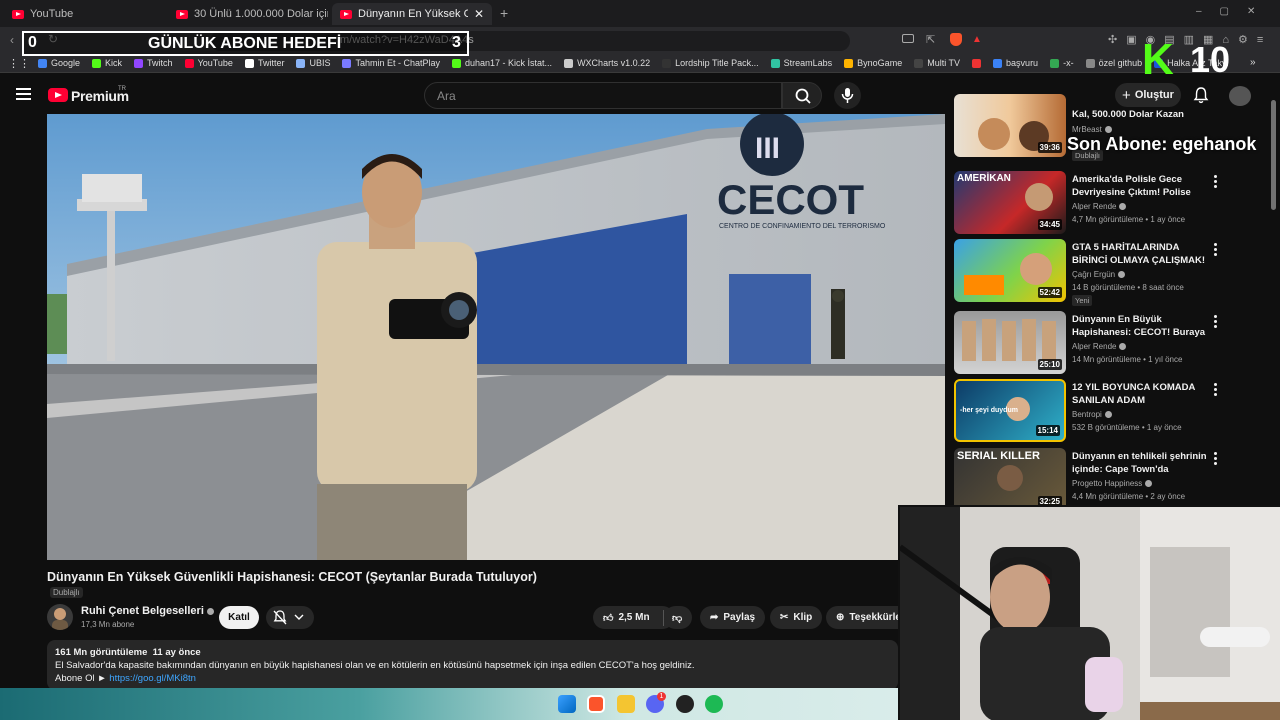  I want to click on bookmark-item: başvuru, so click(1015, 63).